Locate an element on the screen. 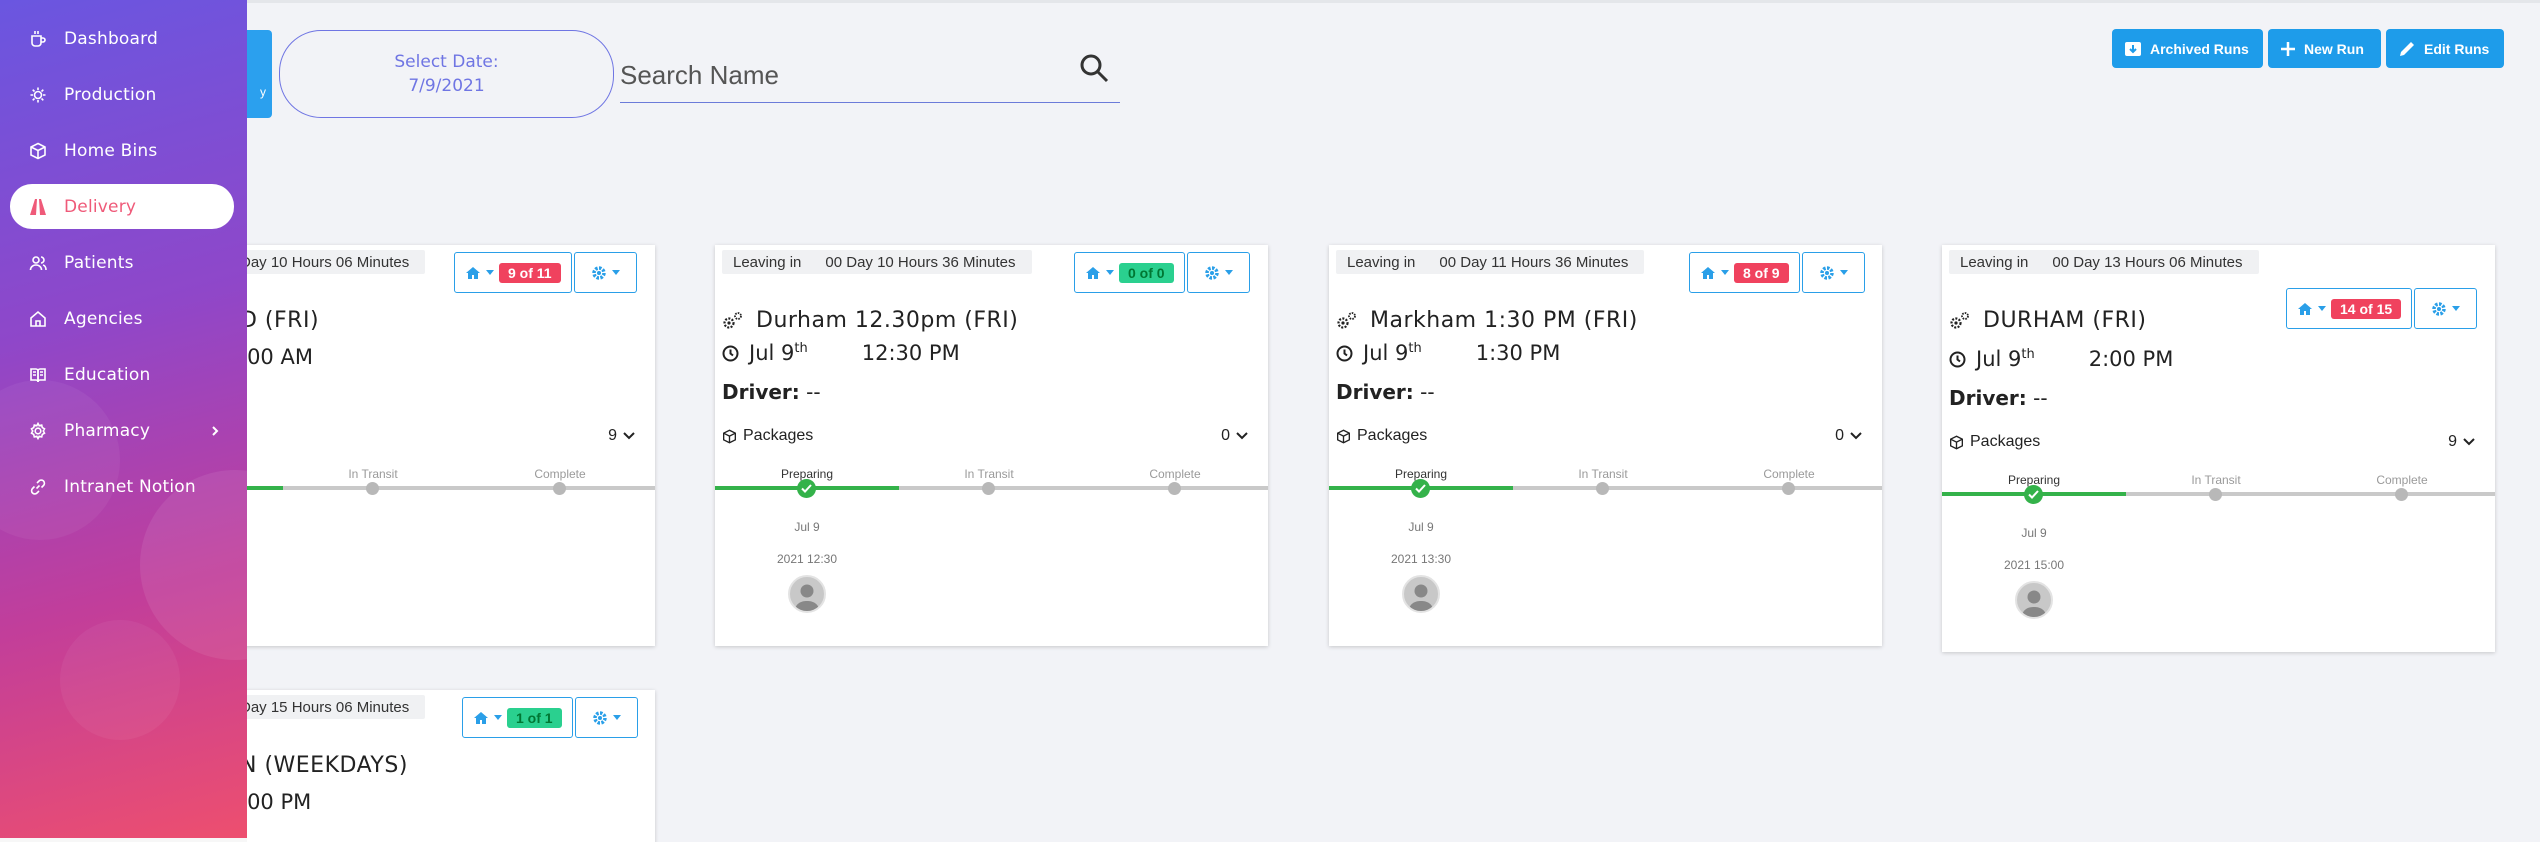 The image size is (2540, 842). sidebar-item-label: Intranet Notion is located at coordinates (130, 486).